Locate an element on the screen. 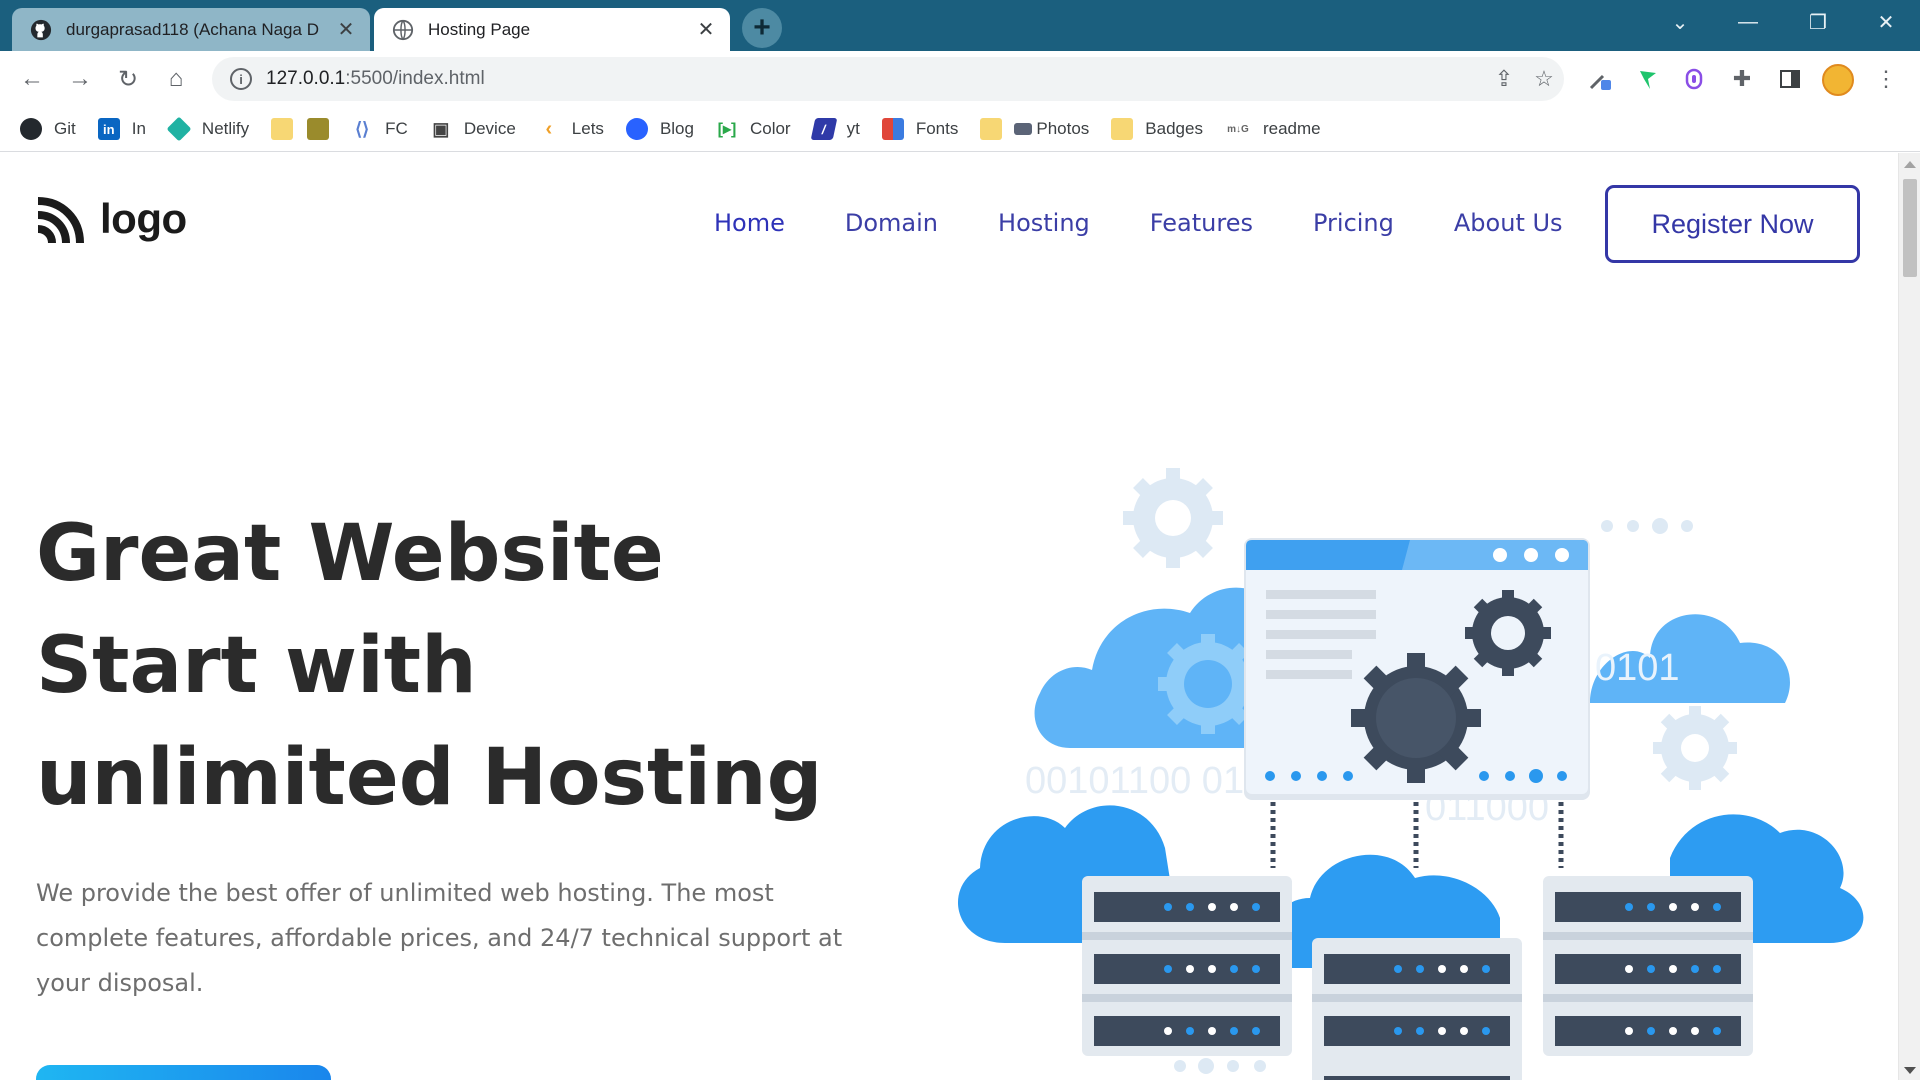  trophy-icon is located at coordinates (318, 129).